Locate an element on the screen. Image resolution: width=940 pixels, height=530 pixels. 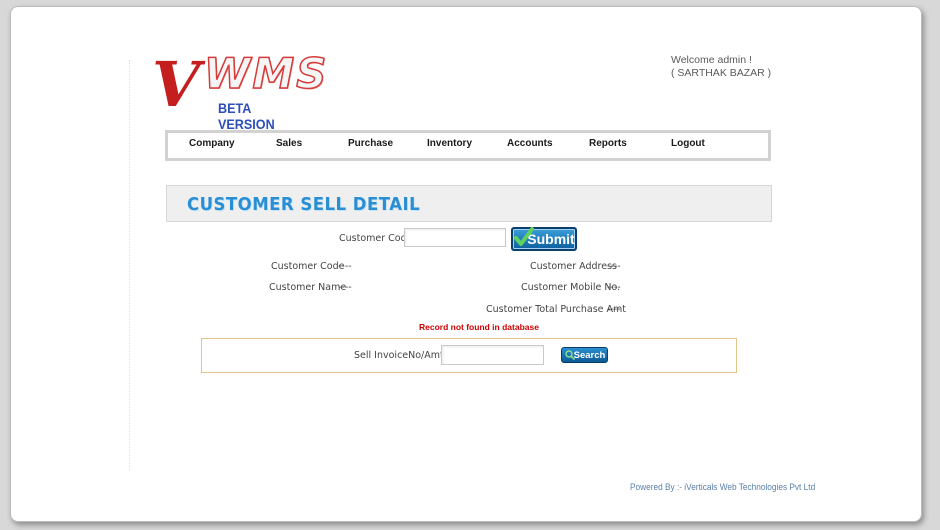
info-name-value: ---- is located at coordinates (345, 287).